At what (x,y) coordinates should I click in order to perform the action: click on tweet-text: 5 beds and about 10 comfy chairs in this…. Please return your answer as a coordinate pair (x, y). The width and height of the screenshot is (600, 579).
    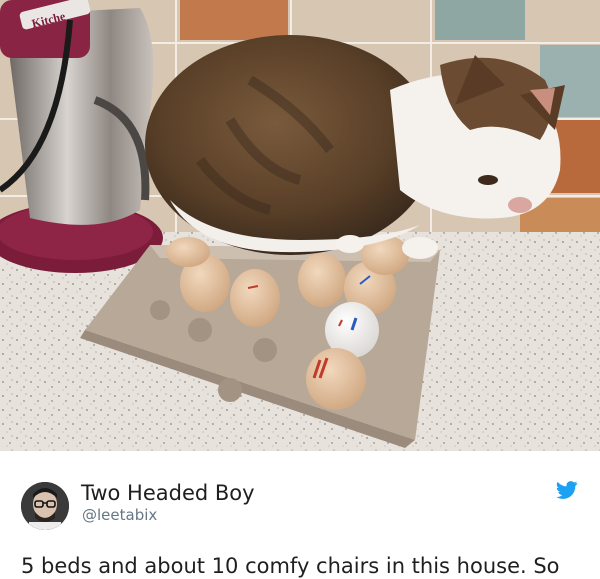
    Looking at the image, I should click on (290, 566).